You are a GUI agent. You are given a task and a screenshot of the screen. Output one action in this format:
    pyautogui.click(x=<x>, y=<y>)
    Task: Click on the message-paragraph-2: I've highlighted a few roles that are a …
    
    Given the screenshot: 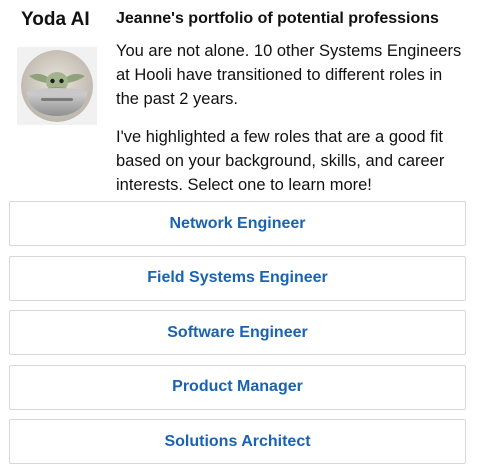 What is the action you would take?
    pyautogui.click(x=280, y=161)
    